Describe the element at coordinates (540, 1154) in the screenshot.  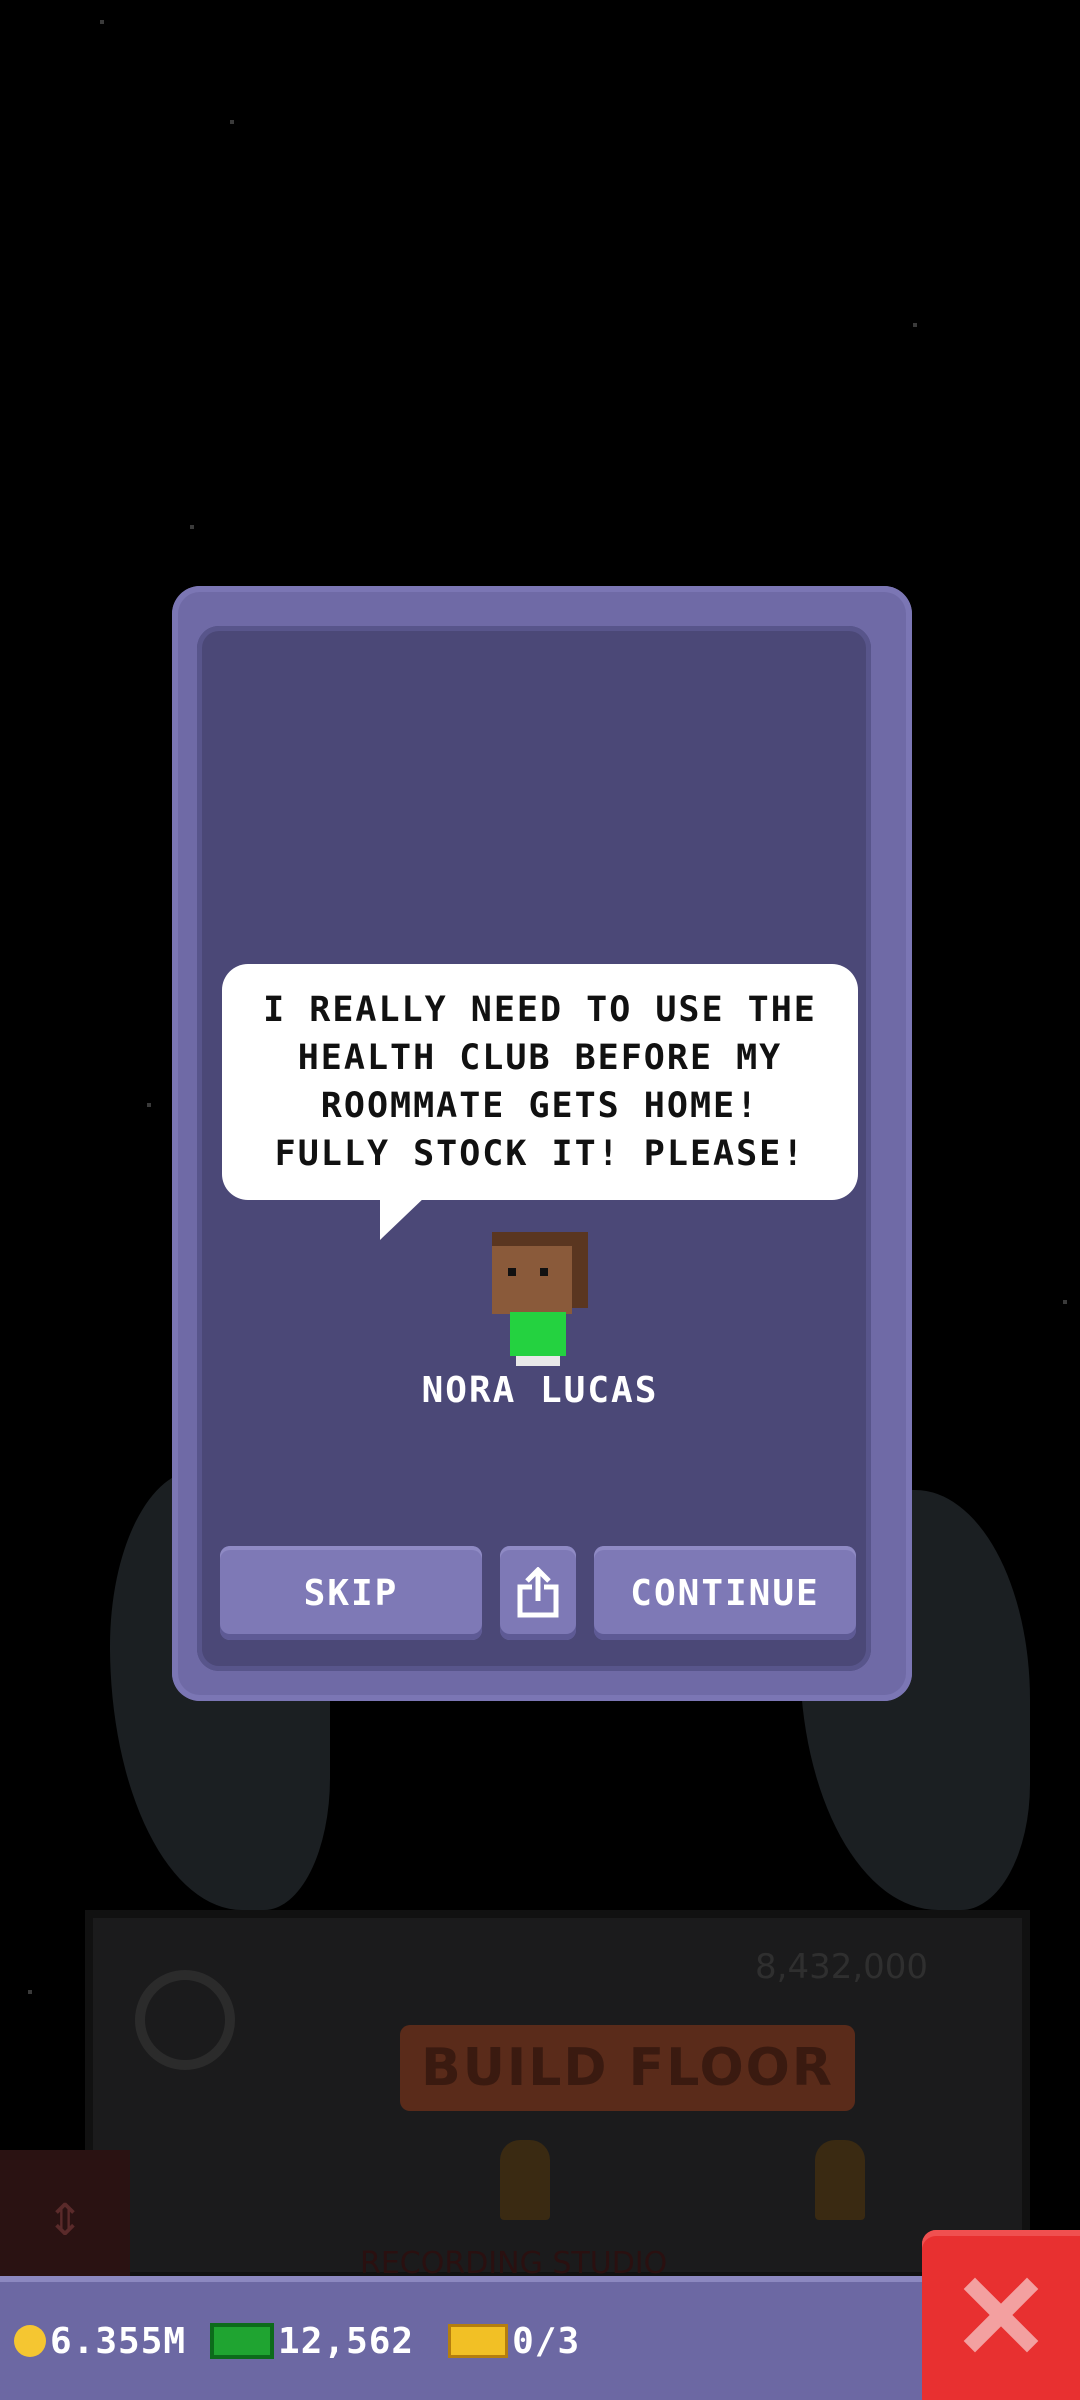
I see `speech-line: FULLY STOCK IT! PLEASE!` at that location.